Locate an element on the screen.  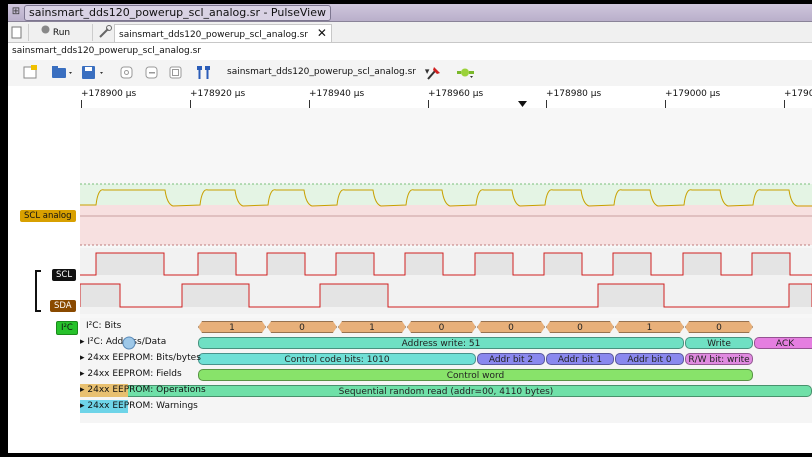
window-menu-icon: ⊞ is located at coordinates (16, 12).